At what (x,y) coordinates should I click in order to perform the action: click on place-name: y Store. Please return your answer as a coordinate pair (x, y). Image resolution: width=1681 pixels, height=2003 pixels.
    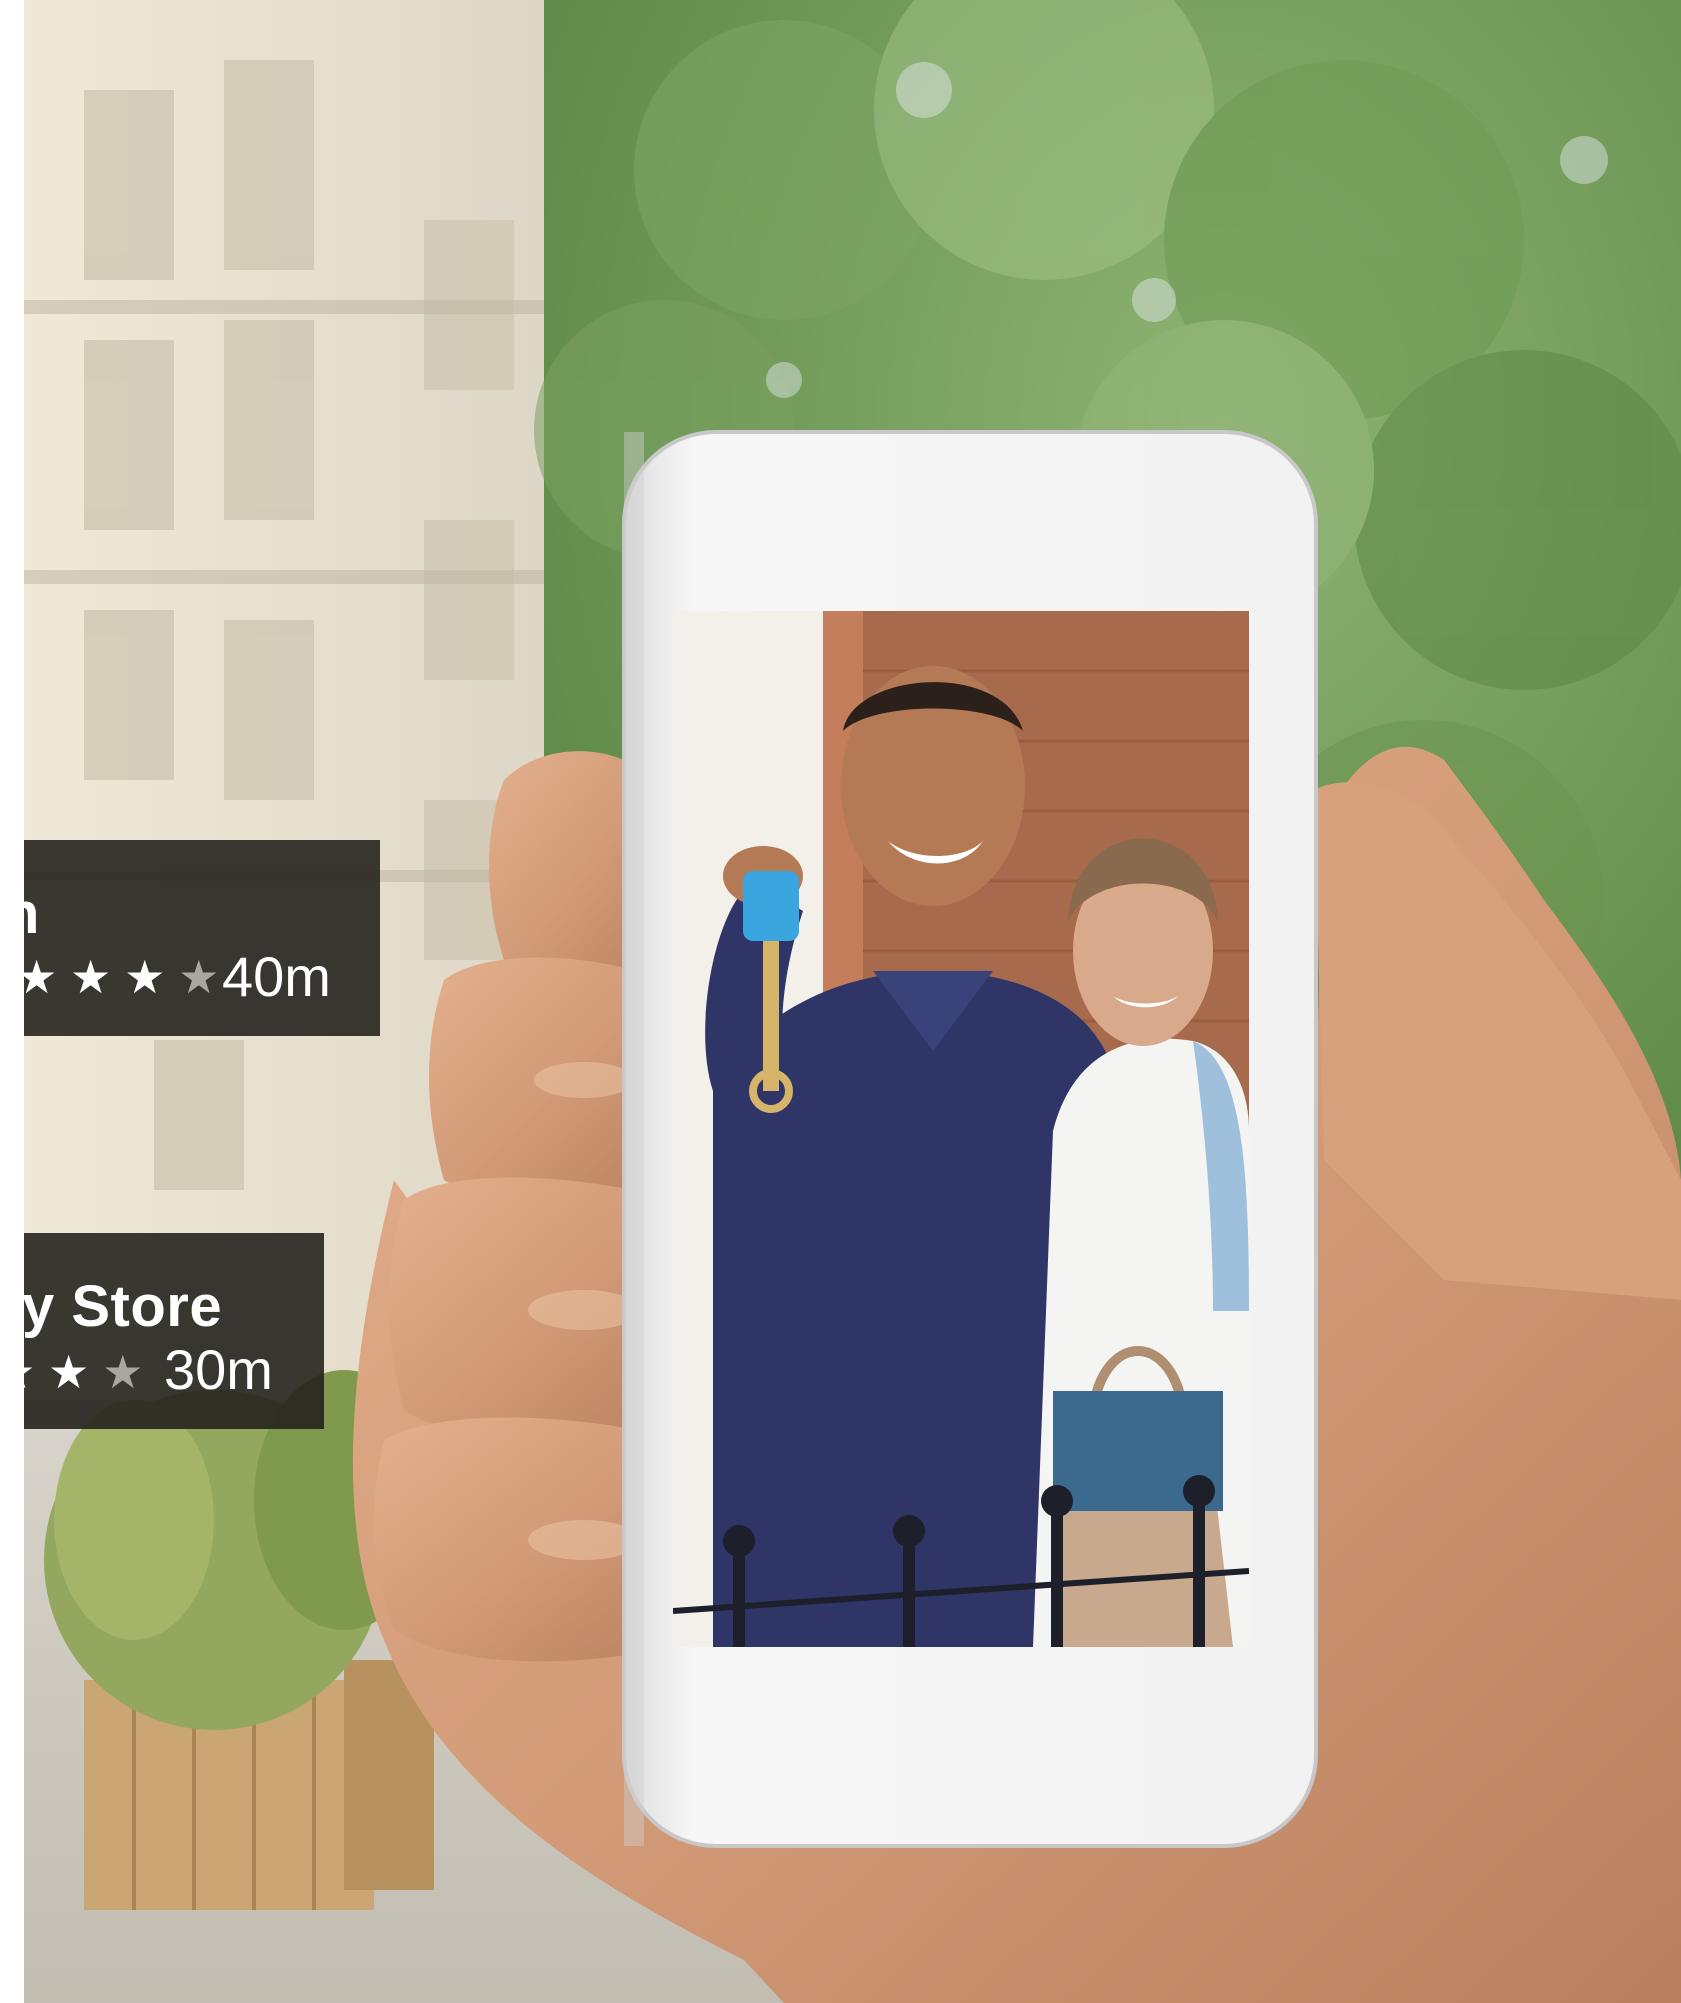
    Looking at the image, I should click on (122, 1306).